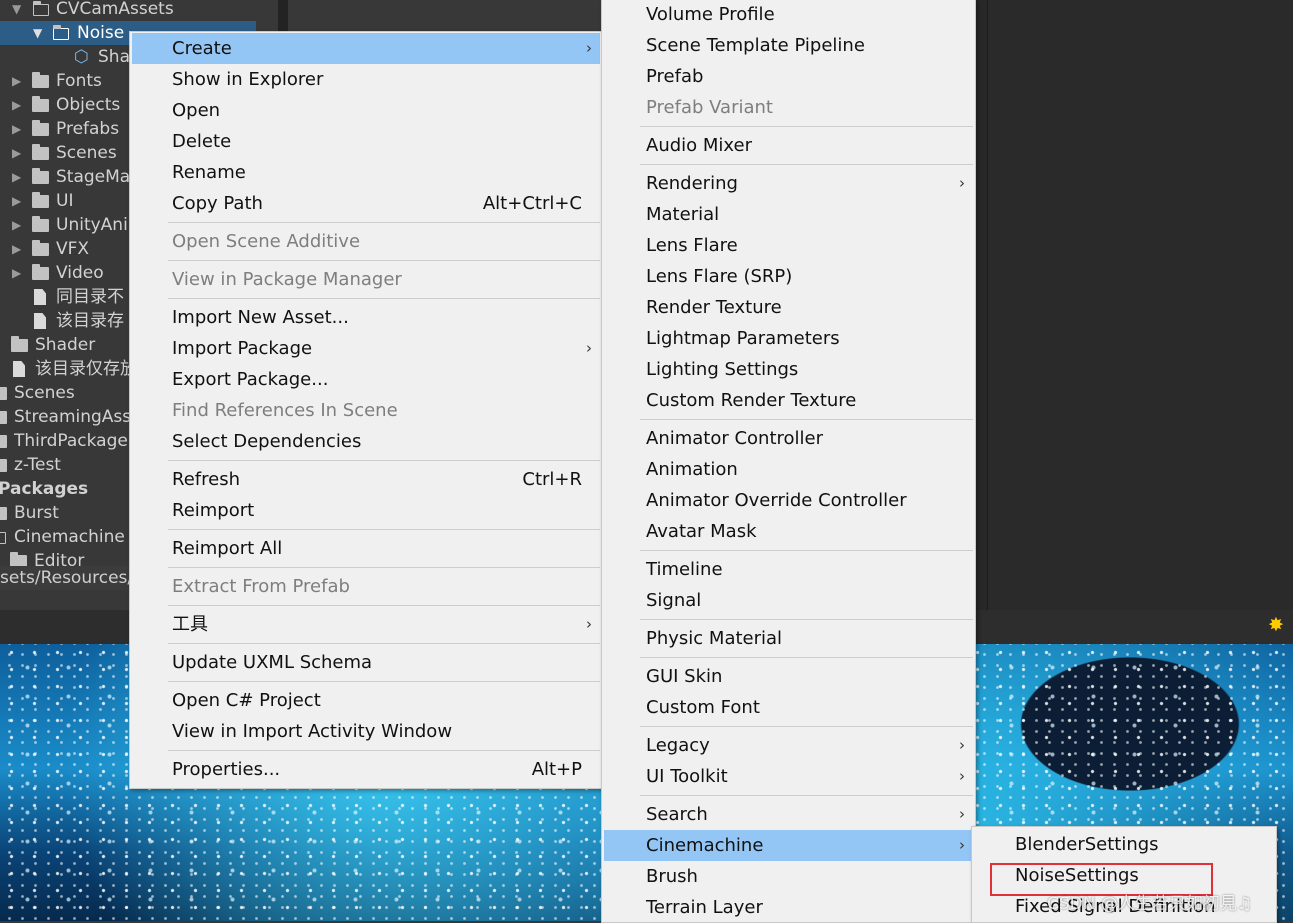 The width and height of the screenshot is (1293, 923). I want to click on menu-item-lens-flare: Lens Flare, so click(788, 245).